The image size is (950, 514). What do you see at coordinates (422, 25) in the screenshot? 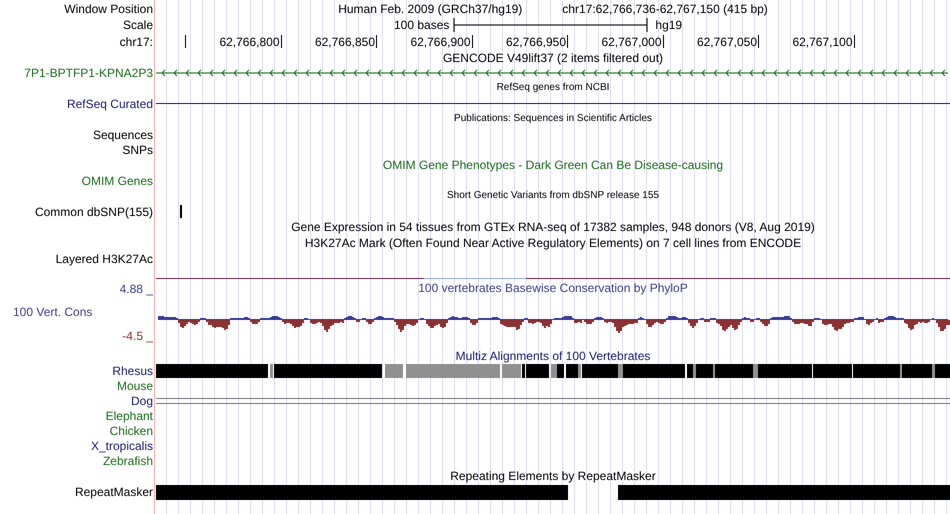
I see `scale-length: 100 bases` at bounding box center [422, 25].